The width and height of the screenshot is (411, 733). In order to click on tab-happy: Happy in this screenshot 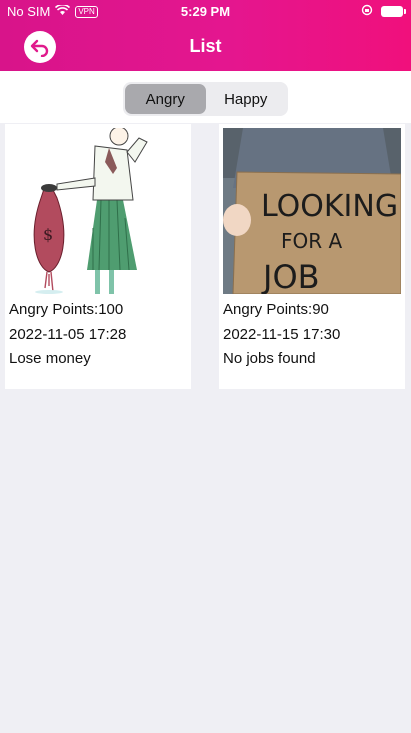, I will do `click(246, 99)`.